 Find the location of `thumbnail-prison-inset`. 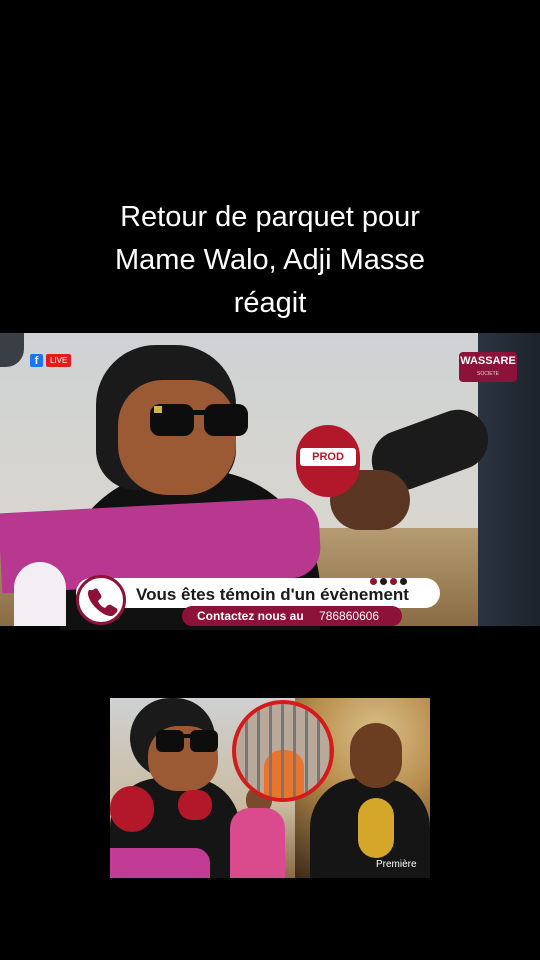

thumbnail-prison-inset is located at coordinates (283, 751).